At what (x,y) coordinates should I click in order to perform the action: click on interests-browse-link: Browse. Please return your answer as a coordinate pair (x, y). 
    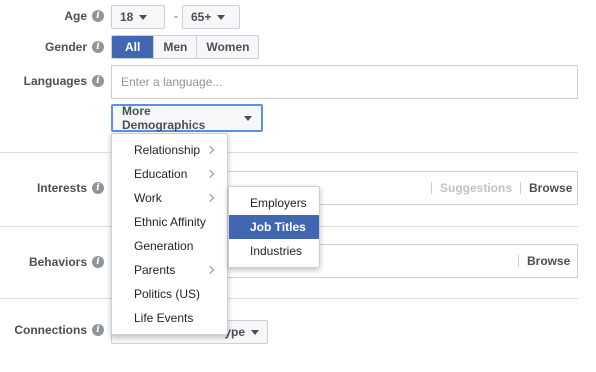
    Looking at the image, I should click on (550, 188).